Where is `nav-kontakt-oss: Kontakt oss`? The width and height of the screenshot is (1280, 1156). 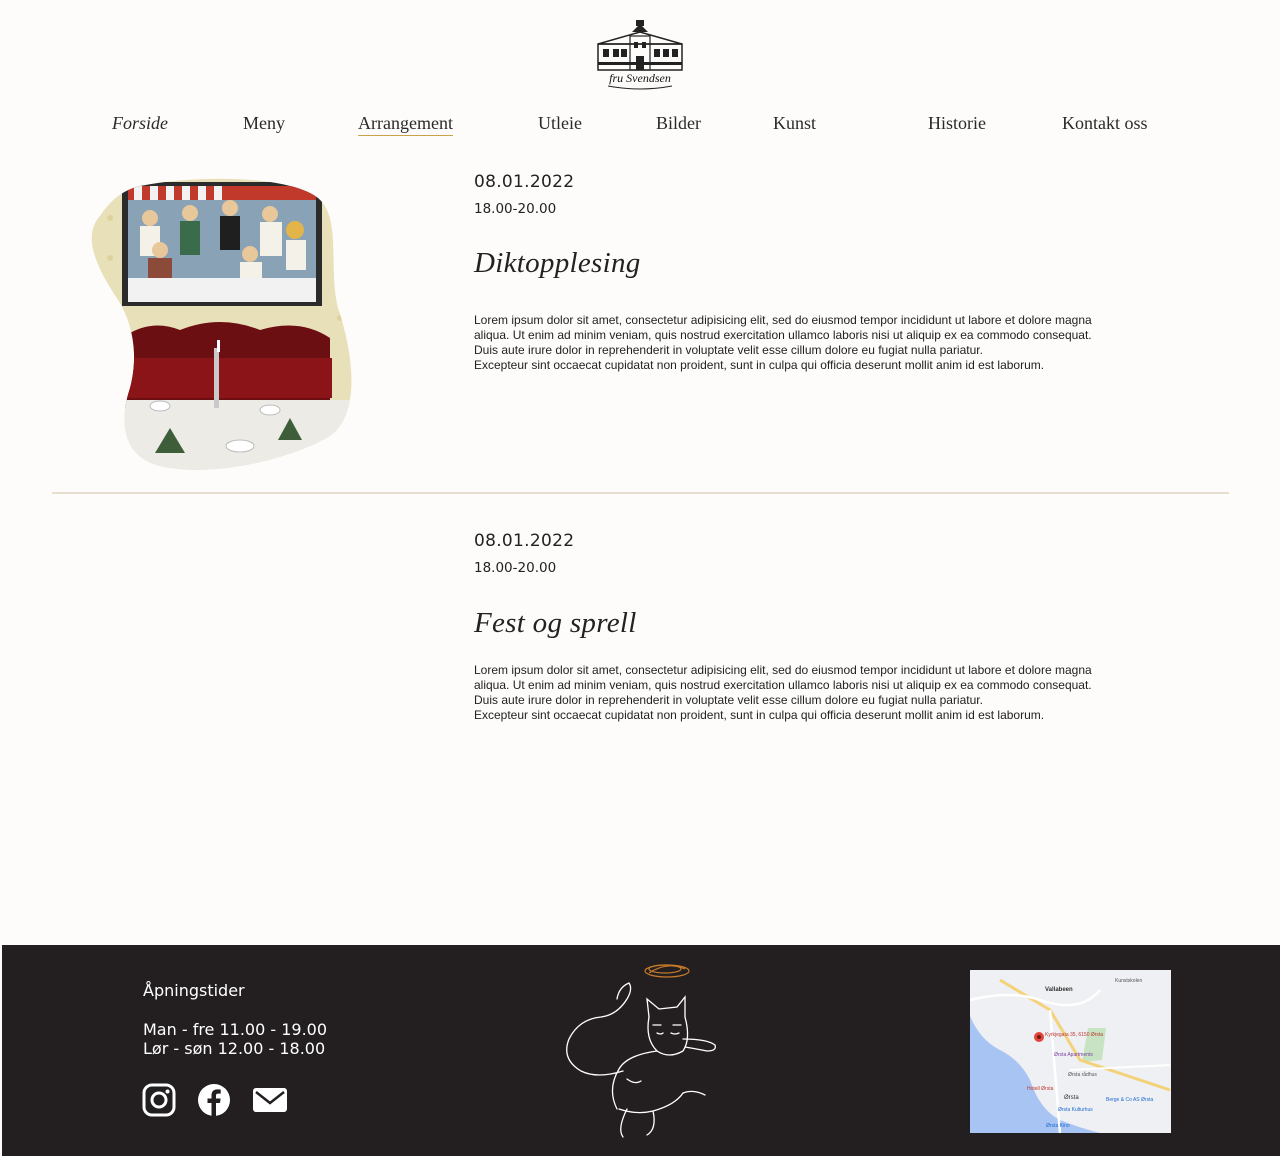
nav-kontakt-oss: Kontakt oss is located at coordinates (1105, 123).